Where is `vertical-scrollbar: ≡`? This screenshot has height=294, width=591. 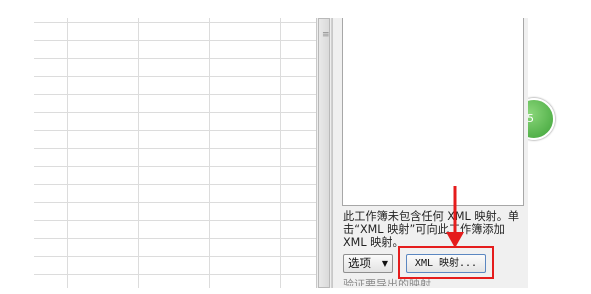 vertical-scrollbar: ≡ is located at coordinates (324, 153).